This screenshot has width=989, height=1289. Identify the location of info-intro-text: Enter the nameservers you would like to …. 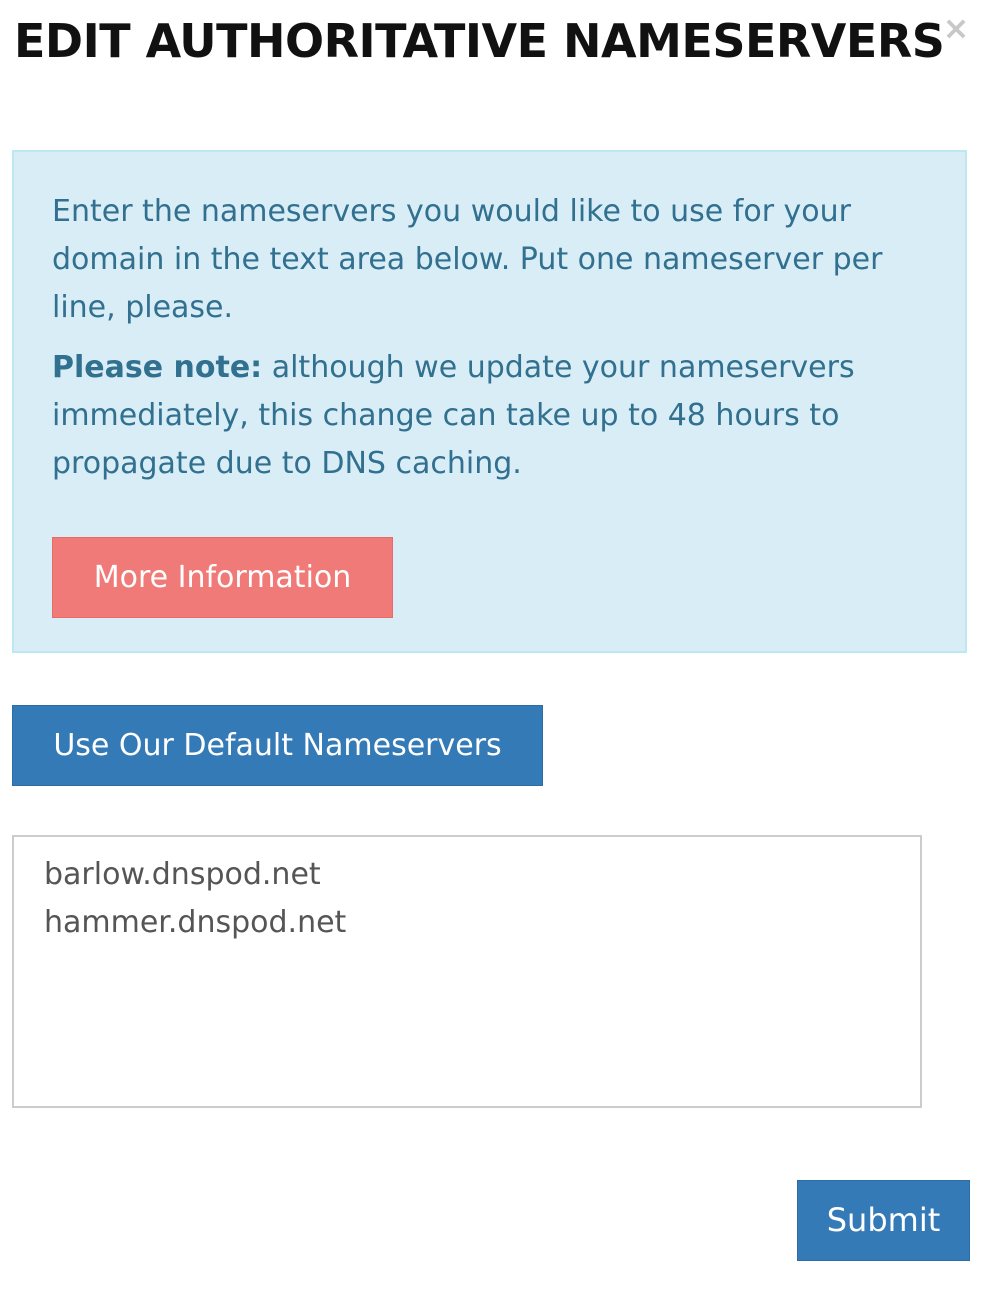
(467, 259).